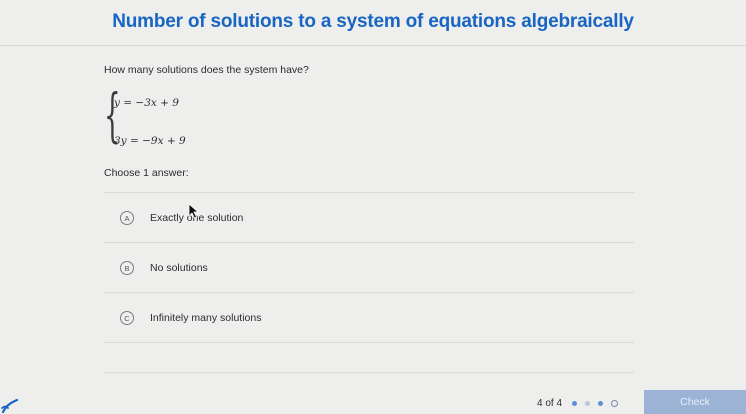  Describe the element at coordinates (146, 103) in the screenshot. I see `equation-1: y = −3x + 9` at that location.